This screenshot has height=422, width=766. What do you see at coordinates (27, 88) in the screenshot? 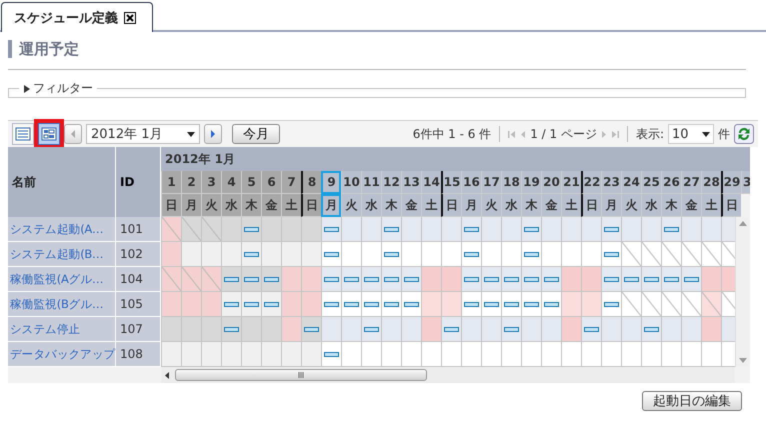
I see `expand-triangle-icon` at bounding box center [27, 88].